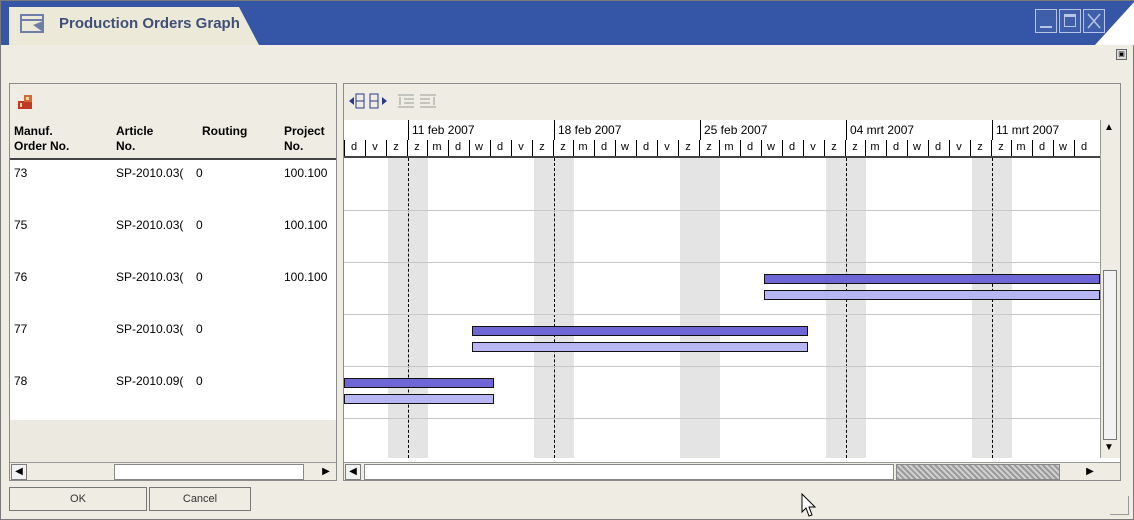  What do you see at coordinates (358, 101) in the screenshot?
I see `zoom-out-icon` at bounding box center [358, 101].